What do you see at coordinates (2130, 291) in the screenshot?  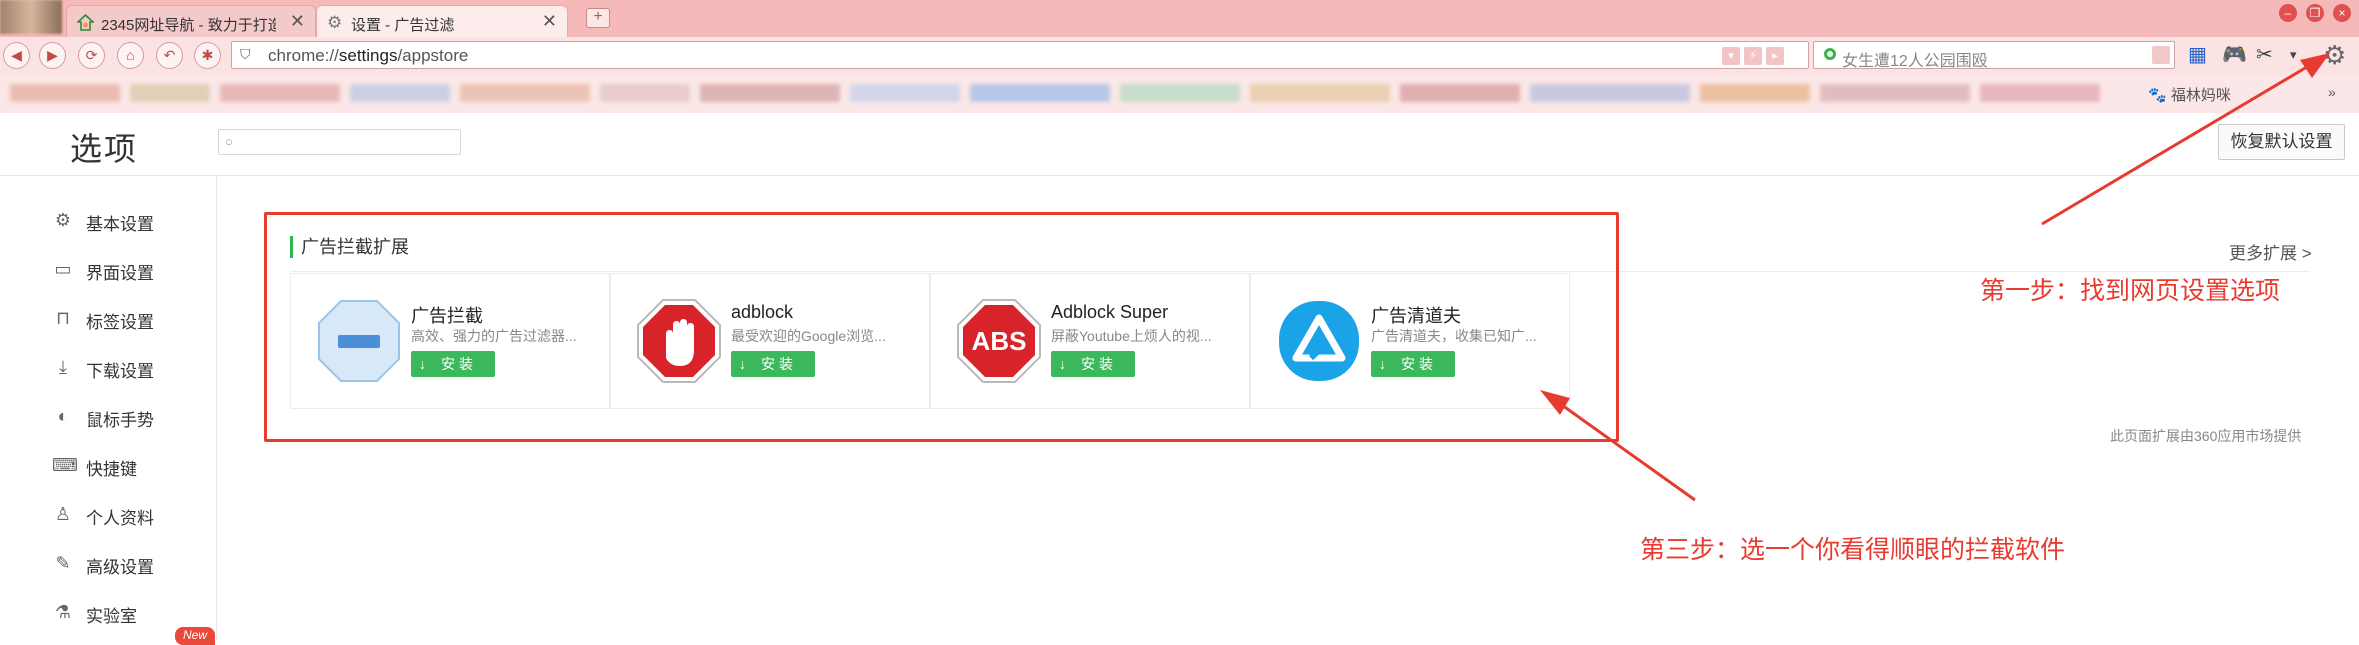 I see `annotation-step1: 第一步：找到网页设置选项` at bounding box center [2130, 291].